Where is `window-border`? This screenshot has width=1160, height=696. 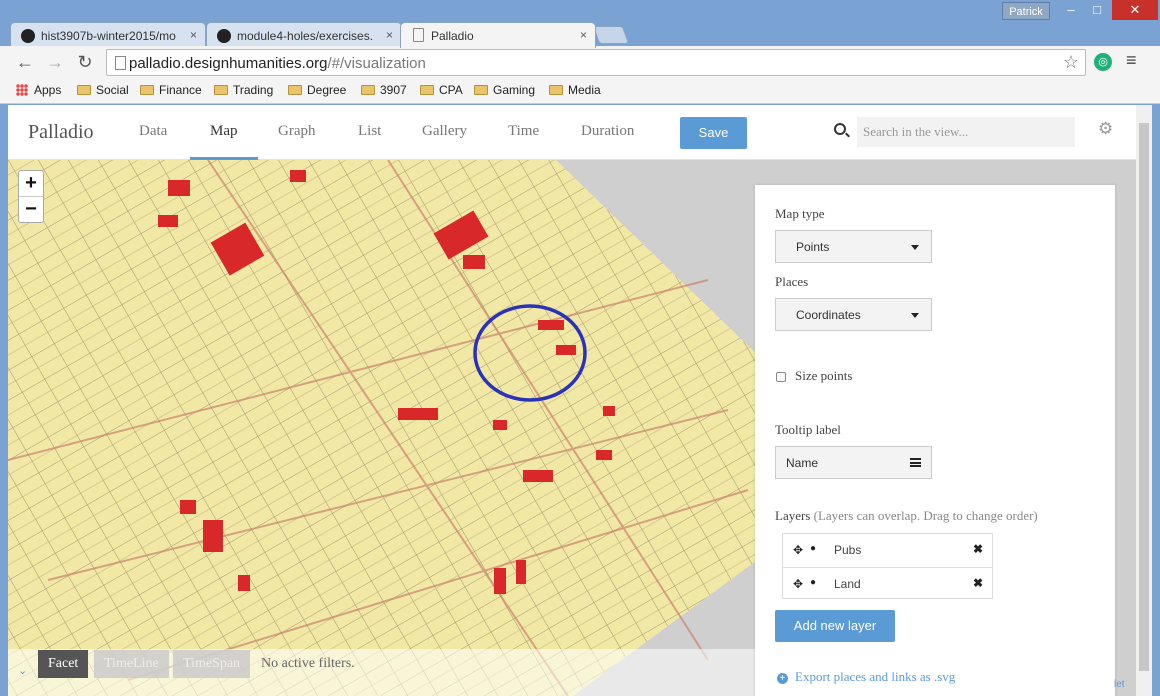 window-border is located at coordinates (1156, 400).